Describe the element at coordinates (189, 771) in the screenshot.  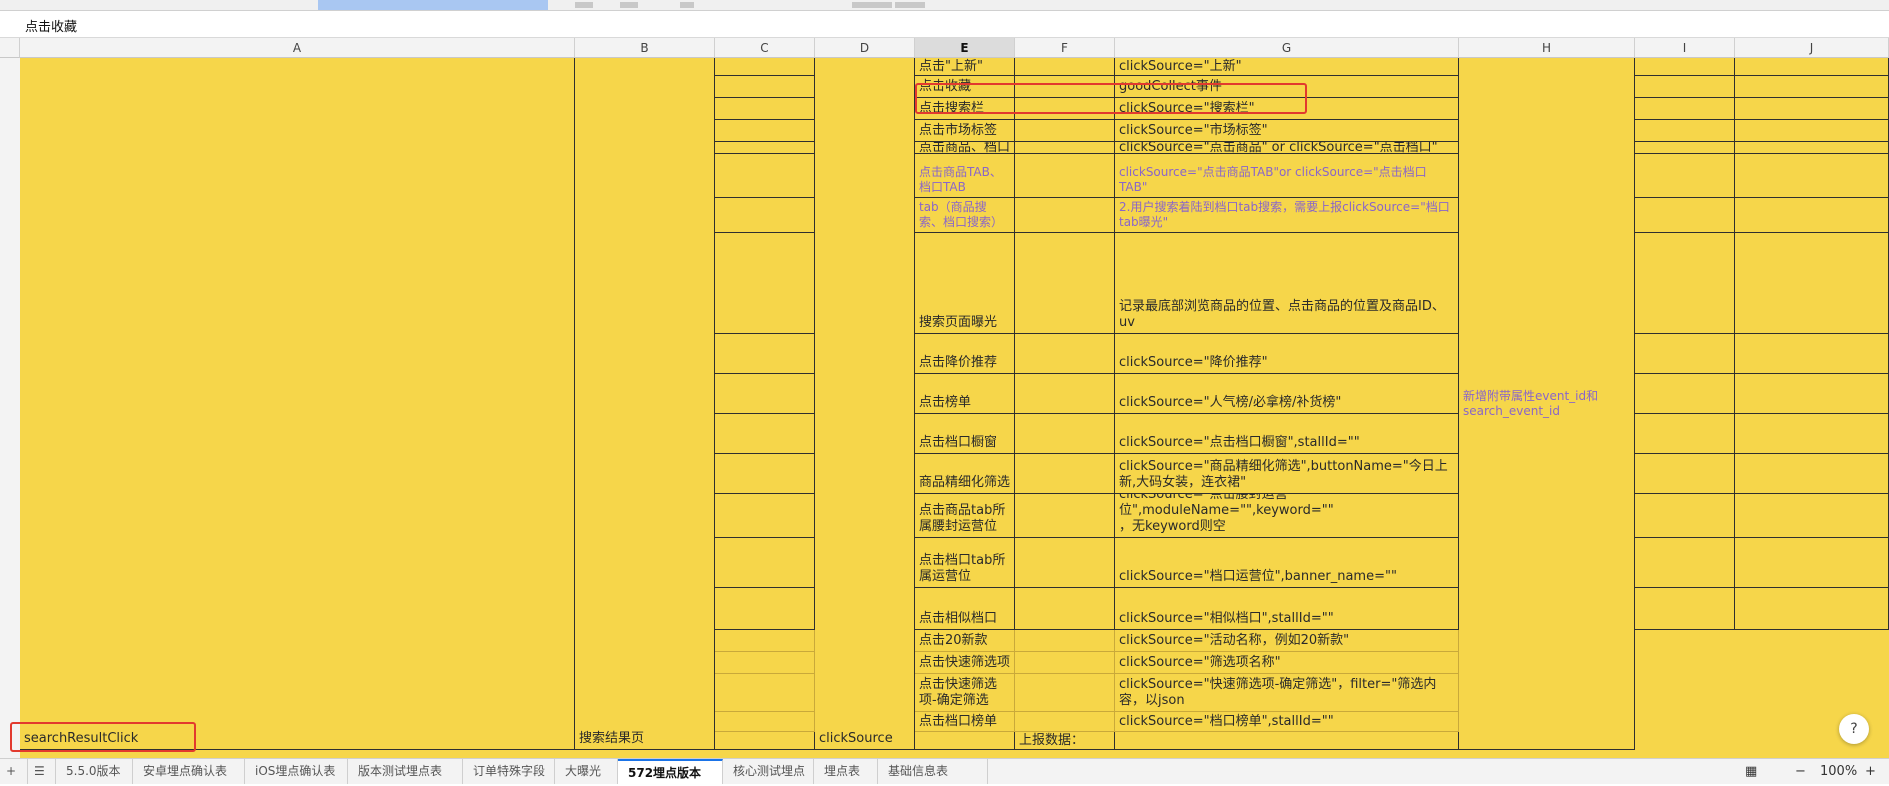
I see `sheet-tab: 安卓埋点确认表` at that location.